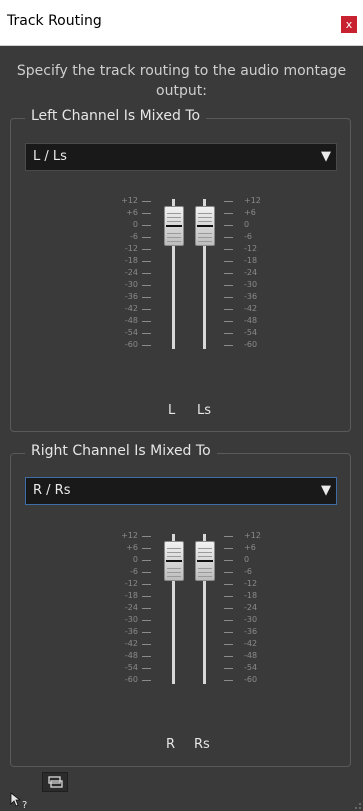 The image size is (363, 811). Describe the element at coordinates (251, 631) in the screenshot. I see `right-scale-right-tick: -36` at that location.